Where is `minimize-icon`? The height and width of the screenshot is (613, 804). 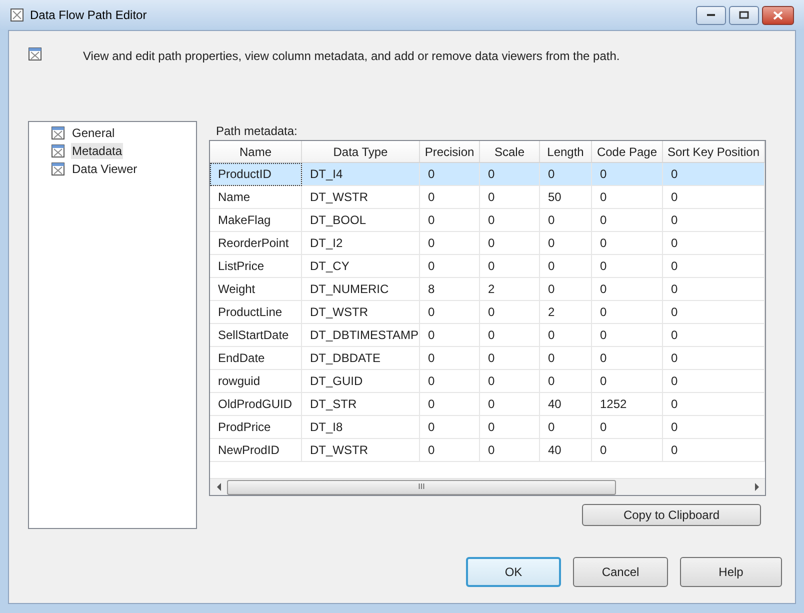 minimize-icon is located at coordinates (711, 15).